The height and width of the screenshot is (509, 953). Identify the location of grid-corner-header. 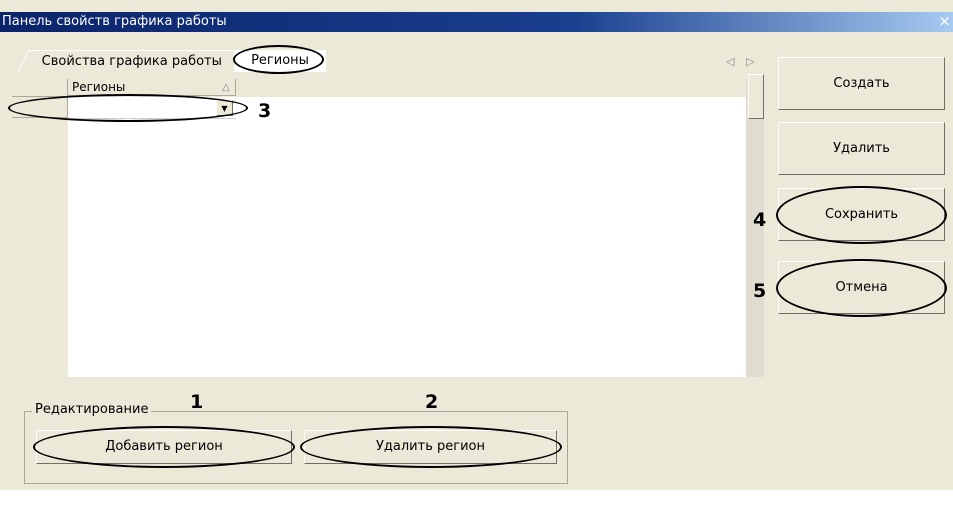
(40, 88).